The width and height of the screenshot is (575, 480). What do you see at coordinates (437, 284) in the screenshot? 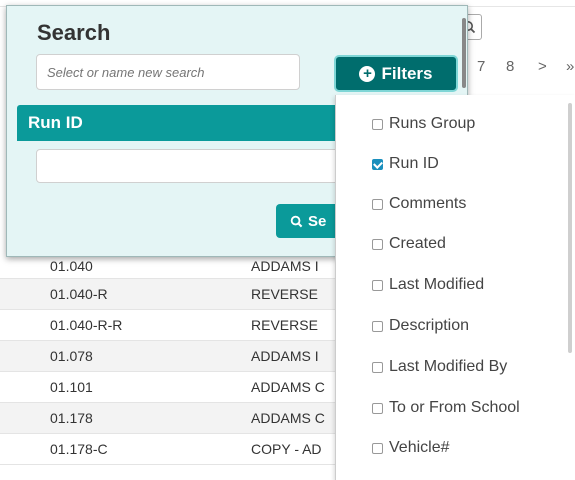
I see `filter-option-label: Last Modified` at bounding box center [437, 284].